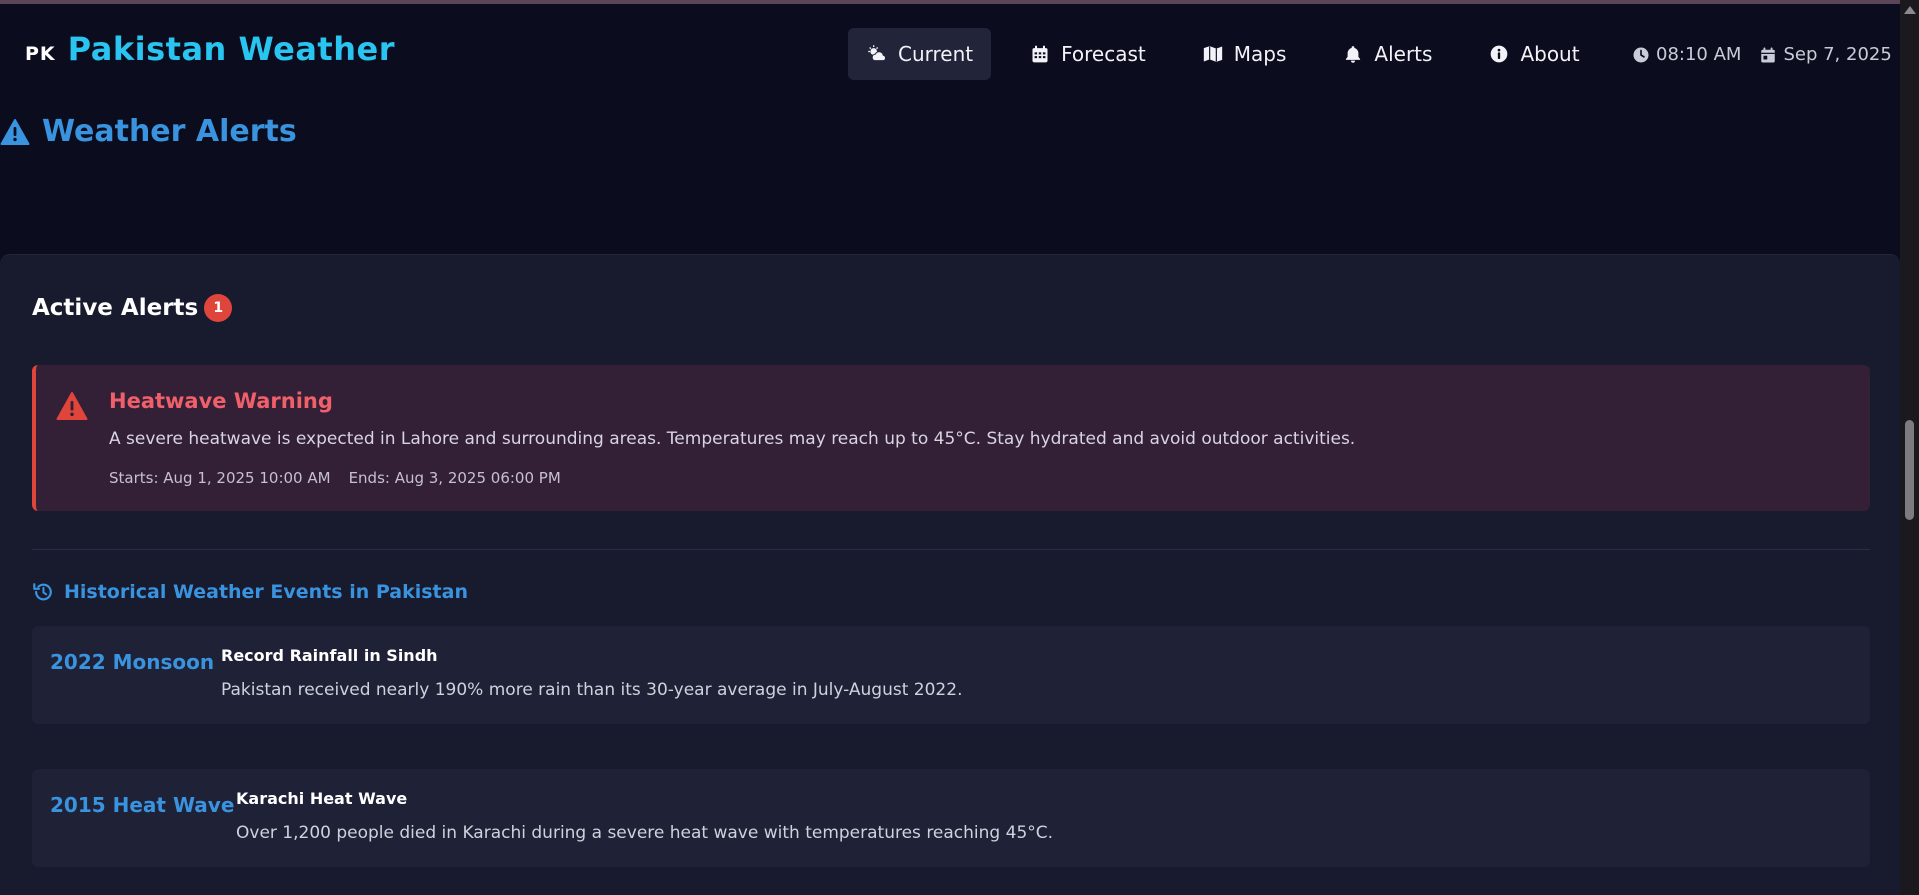 The width and height of the screenshot is (1919, 895). I want to click on nav-alerts-label: Alerts, so click(1403, 54).